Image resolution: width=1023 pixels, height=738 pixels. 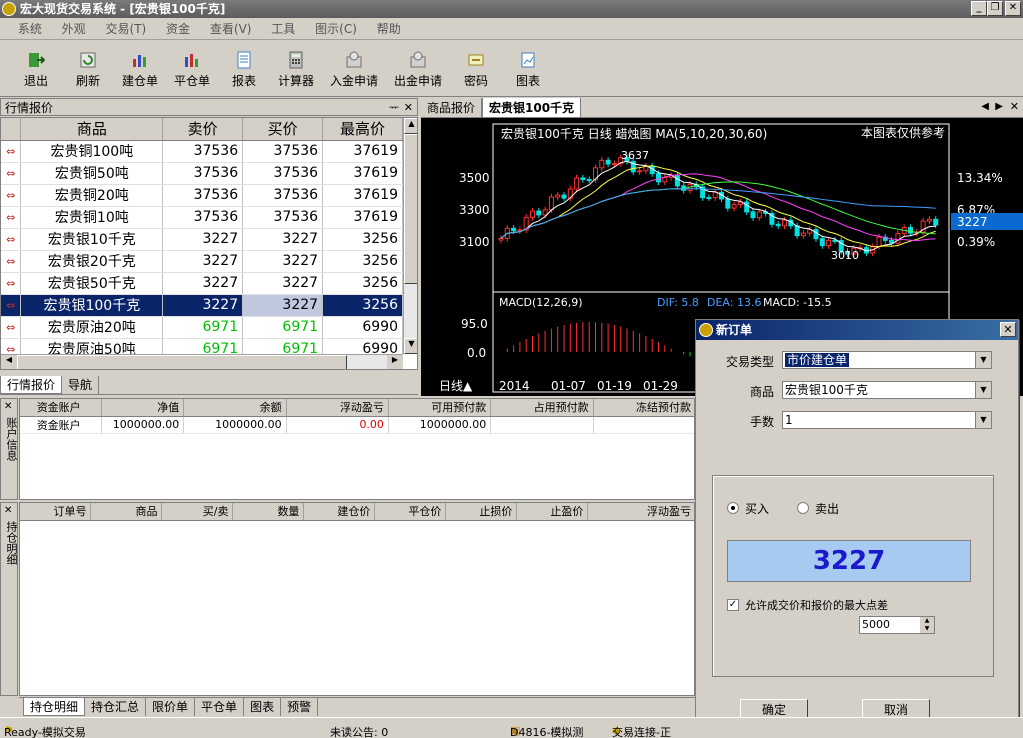 I want to click on account-col: 净值, so click(x=143, y=408).